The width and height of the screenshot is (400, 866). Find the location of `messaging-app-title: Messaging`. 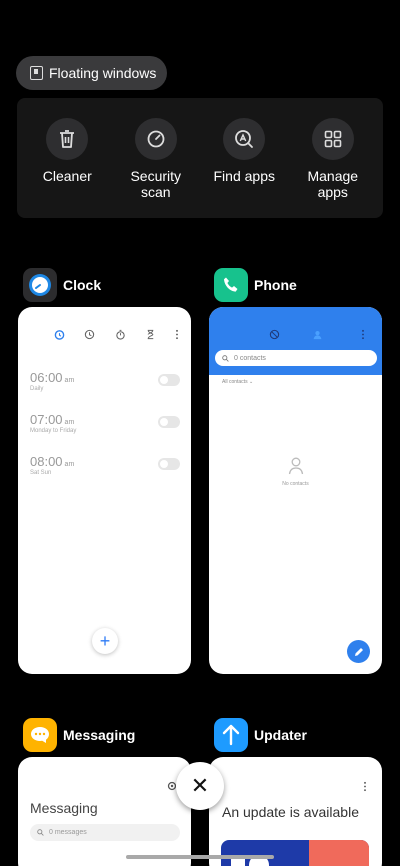

messaging-app-title: Messaging is located at coordinates (99, 735).